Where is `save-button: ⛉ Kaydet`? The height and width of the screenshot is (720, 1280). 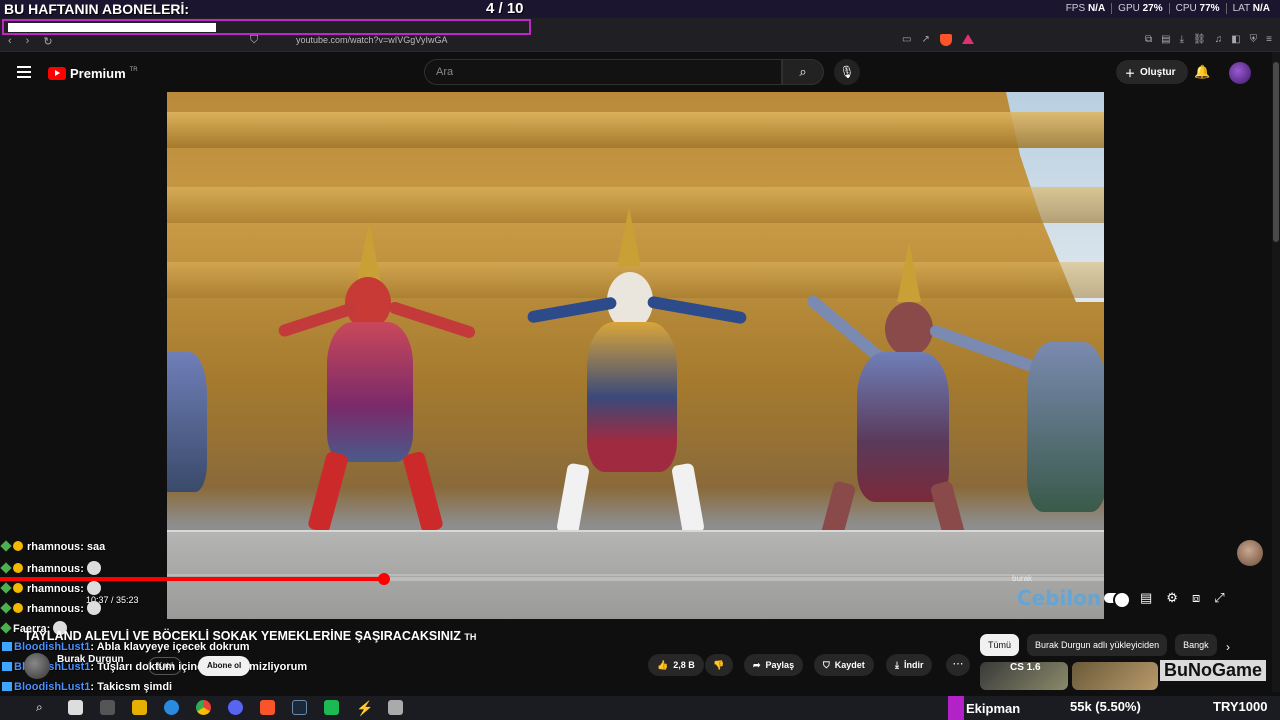
save-button: ⛉ Kaydet is located at coordinates (844, 665).